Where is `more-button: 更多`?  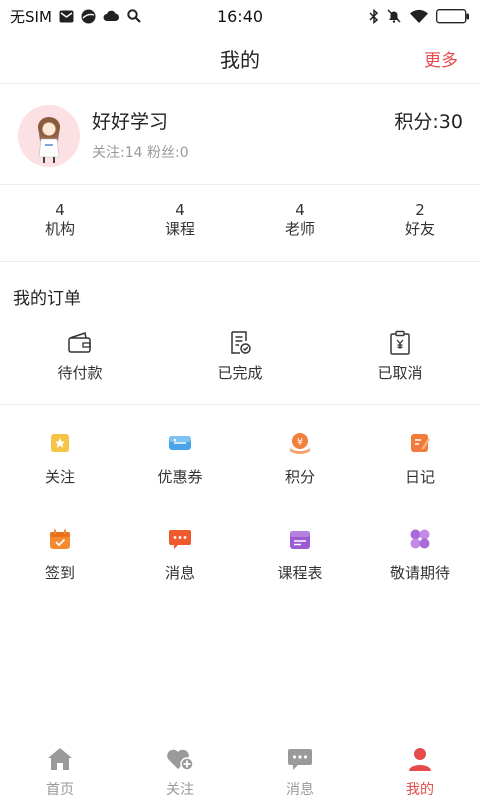 more-button: 更多 is located at coordinates (441, 58).